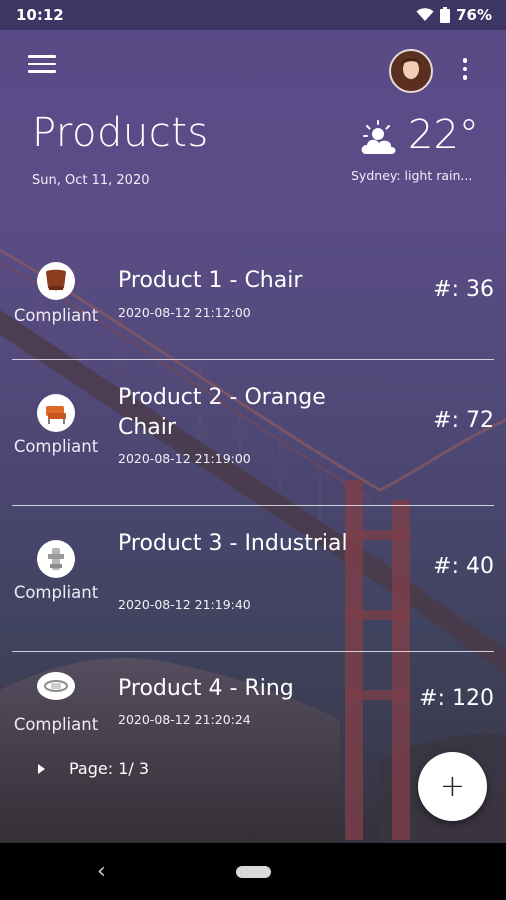 The width and height of the screenshot is (506, 900). What do you see at coordinates (425, 14) in the screenshot?
I see `wifi-icon` at bounding box center [425, 14].